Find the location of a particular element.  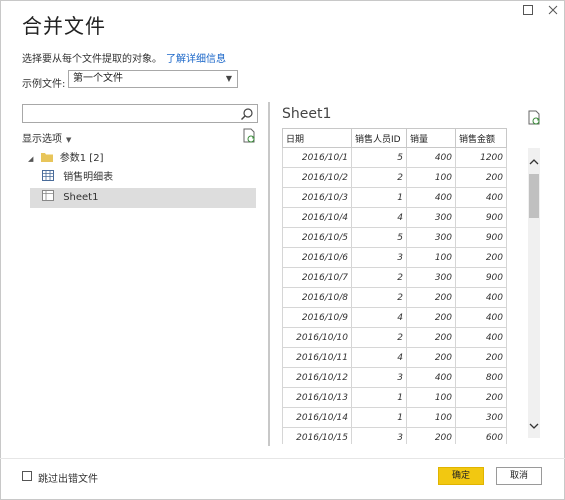

table-cell: 2016/10/8 is located at coordinates (317, 297).